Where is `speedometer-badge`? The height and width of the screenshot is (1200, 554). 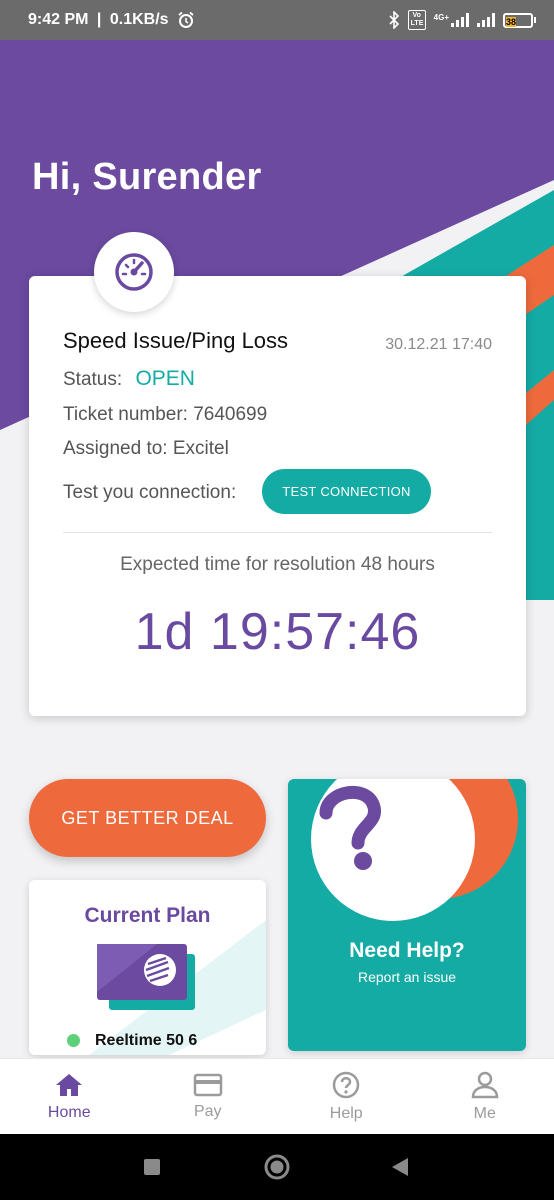 speedometer-badge is located at coordinates (134, 272).